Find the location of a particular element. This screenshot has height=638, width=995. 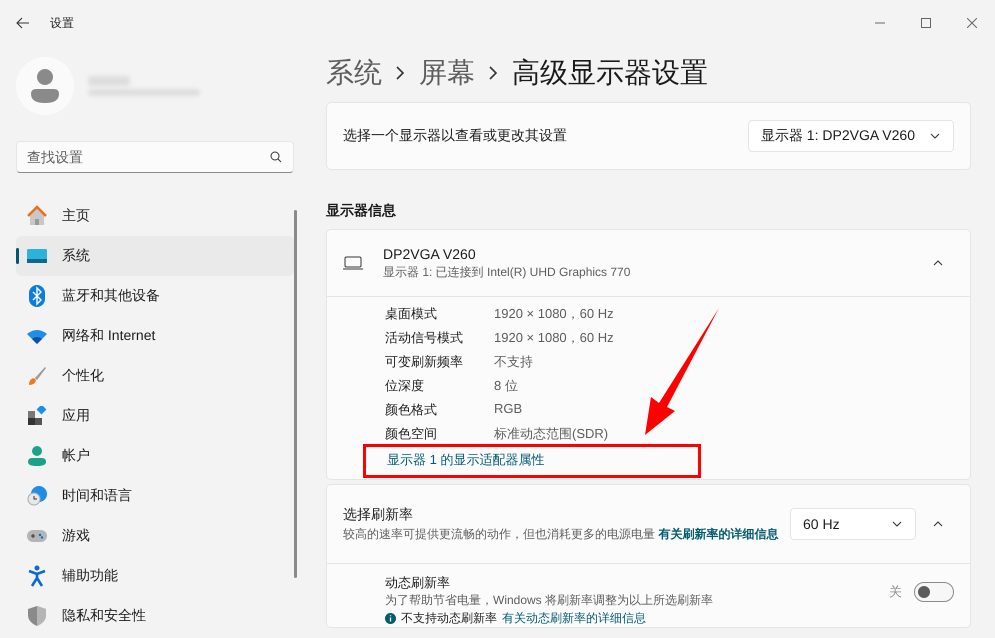

setting-label: 选择一个显示器以查看或更改其设置 is located at coordinates (455, 136).